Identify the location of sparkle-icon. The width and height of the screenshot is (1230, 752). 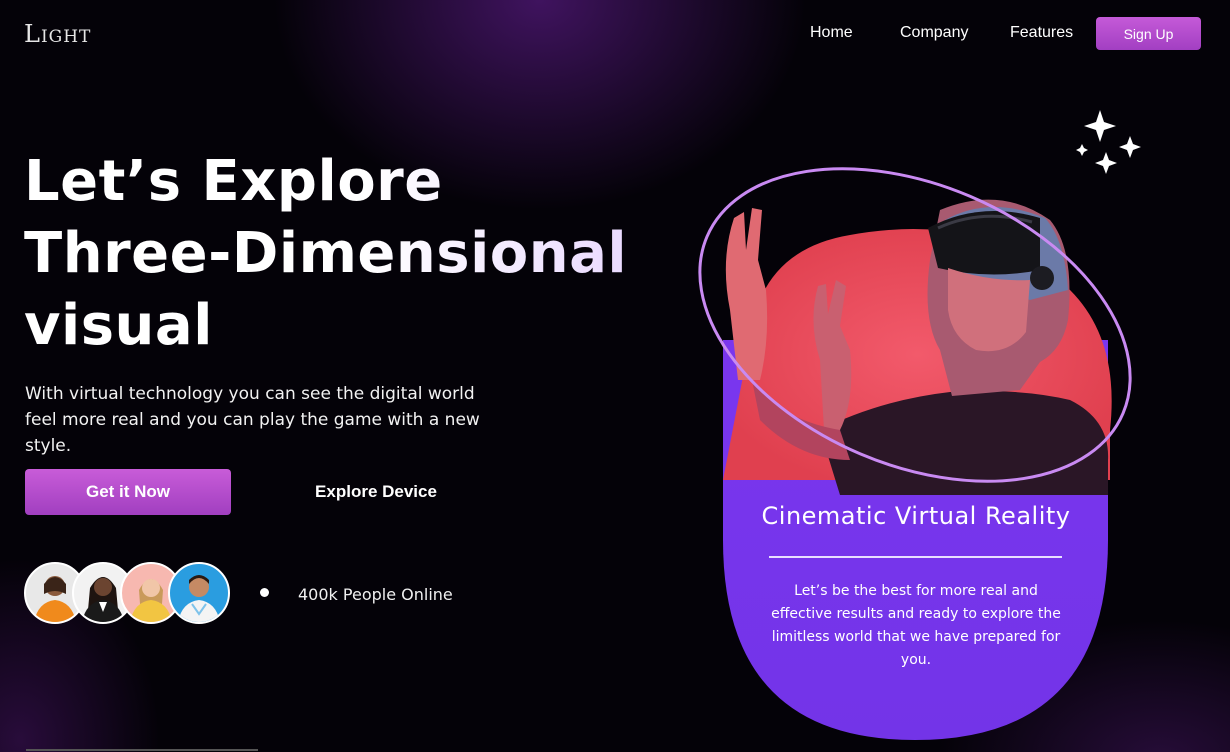
(1108, 142).